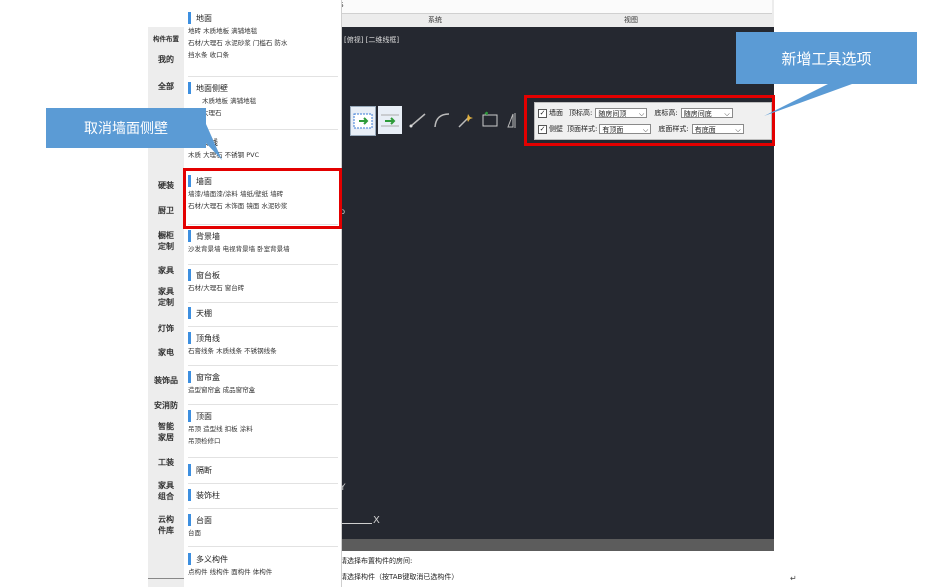 Image resolution: width=934 pixels, height=587 pixels. Describe the element at coordinates (557, 569) in the screenshot. I see `command-line: 请选择布置构件的房间: 请选择构件（按TAB键取消已选构件）` at that location.